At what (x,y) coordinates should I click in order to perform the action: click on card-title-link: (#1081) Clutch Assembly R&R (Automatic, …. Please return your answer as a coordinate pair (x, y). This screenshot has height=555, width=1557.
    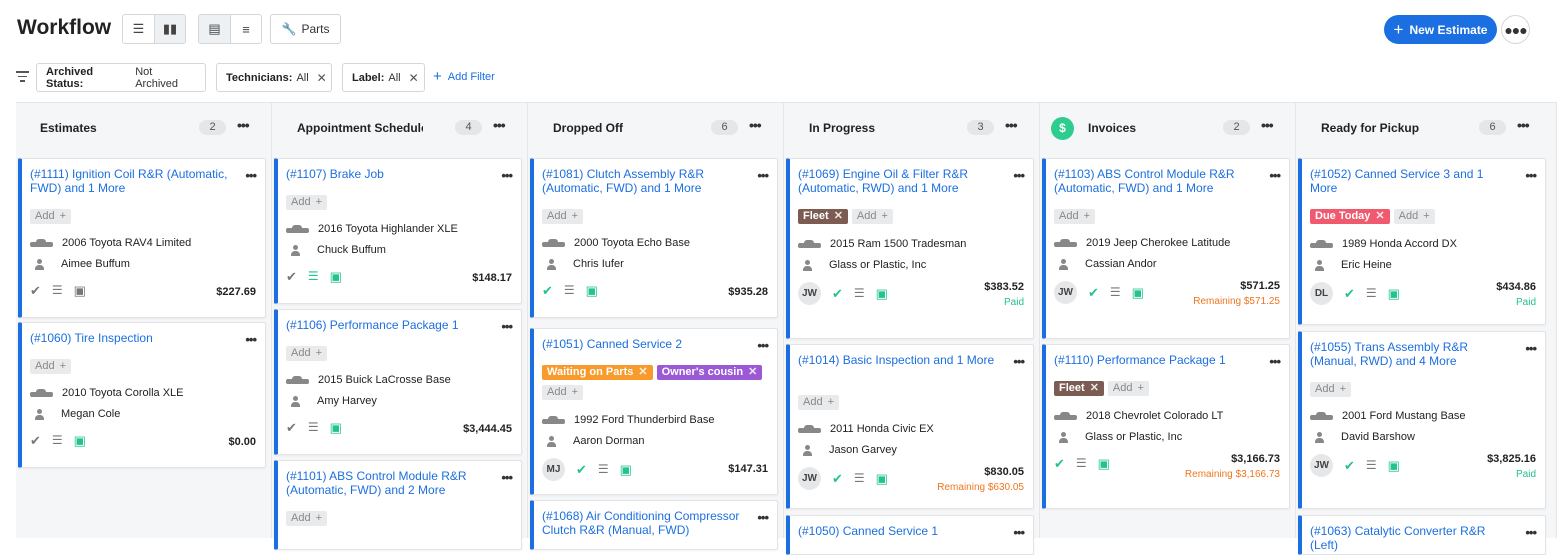
    Looking at the image, I should click on (644, 181).